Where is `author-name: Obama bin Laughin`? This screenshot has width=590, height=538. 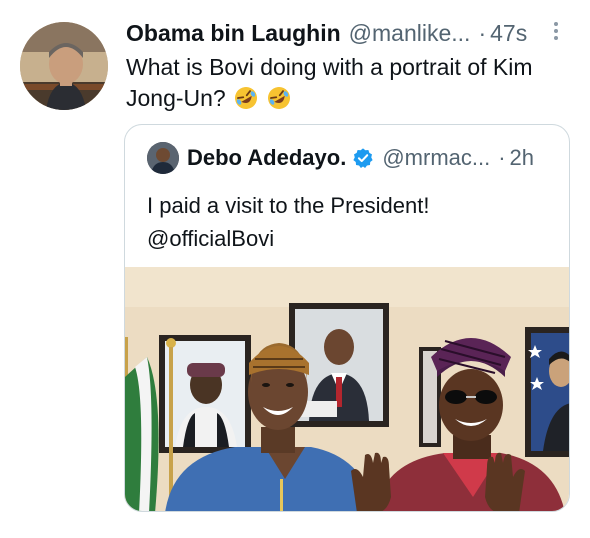 author-name: Obama bin Laughin is located at coordinates (233, 33).